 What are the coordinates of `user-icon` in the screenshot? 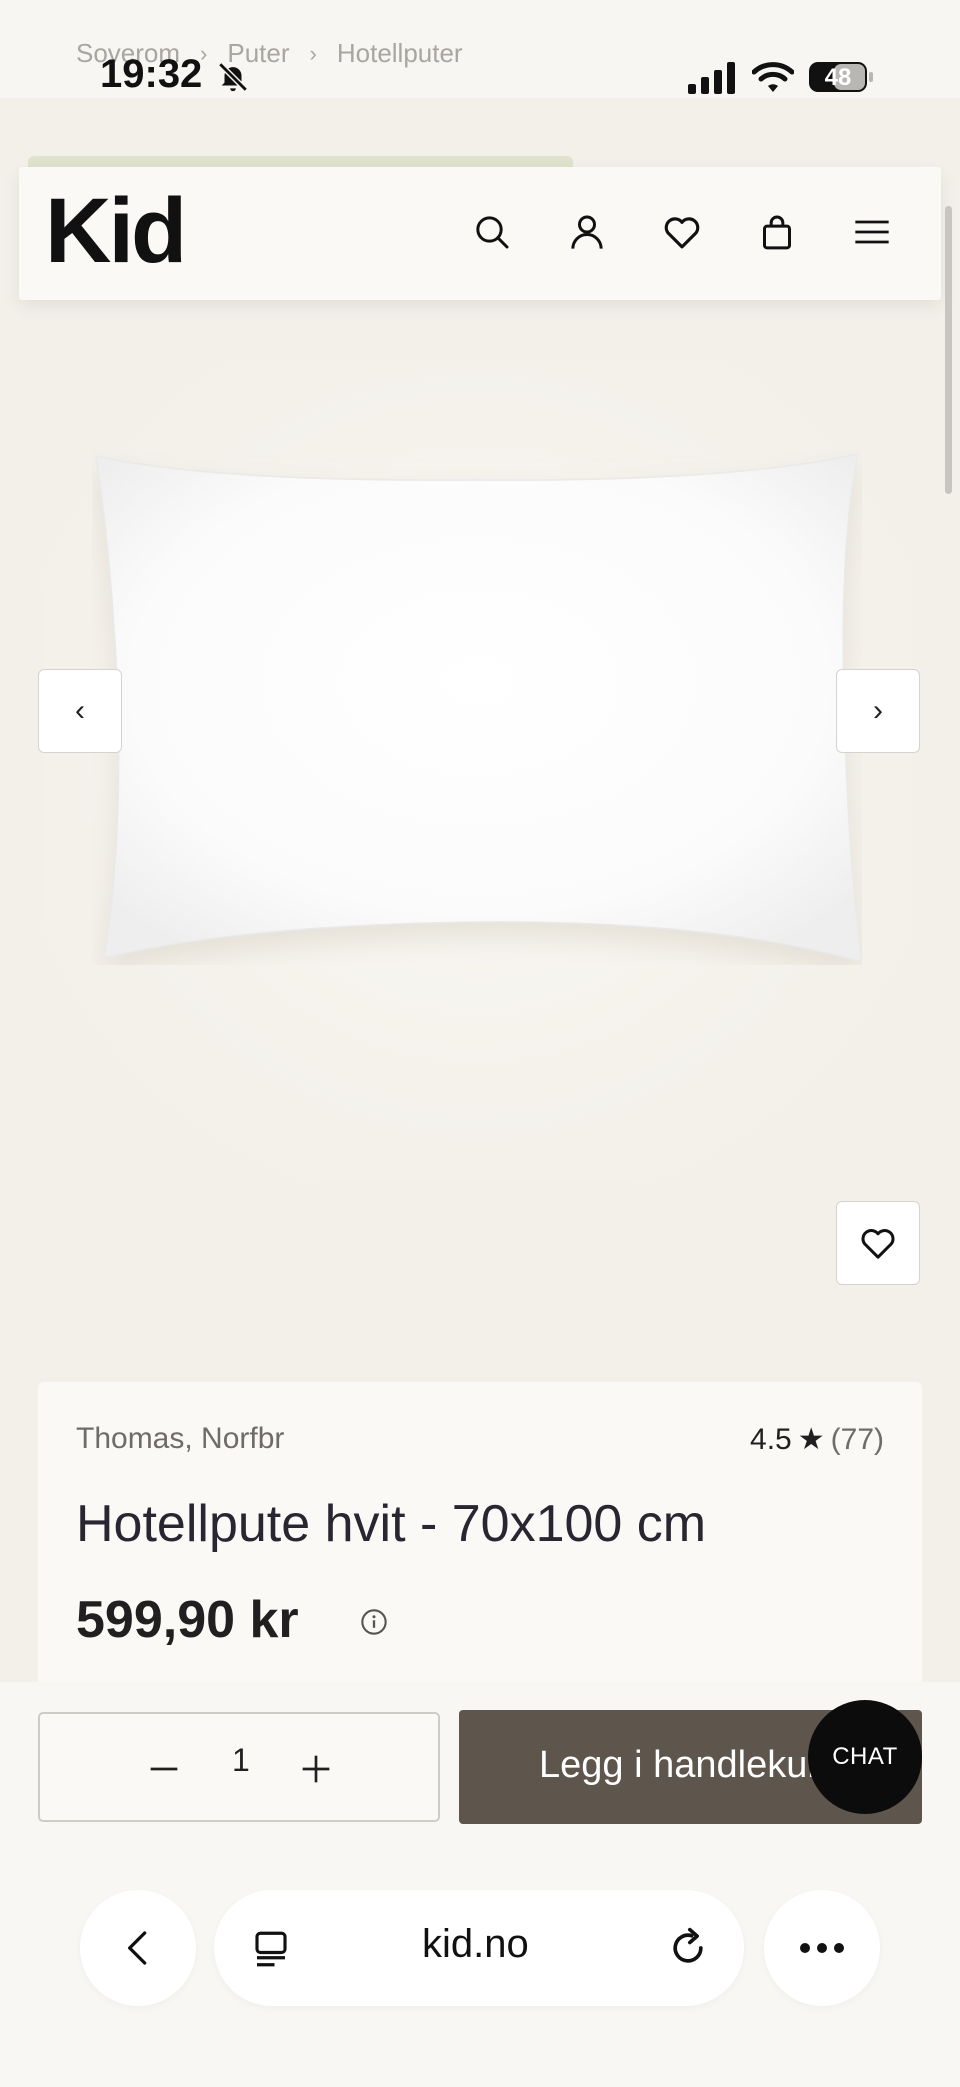 It's located at (587, 232).